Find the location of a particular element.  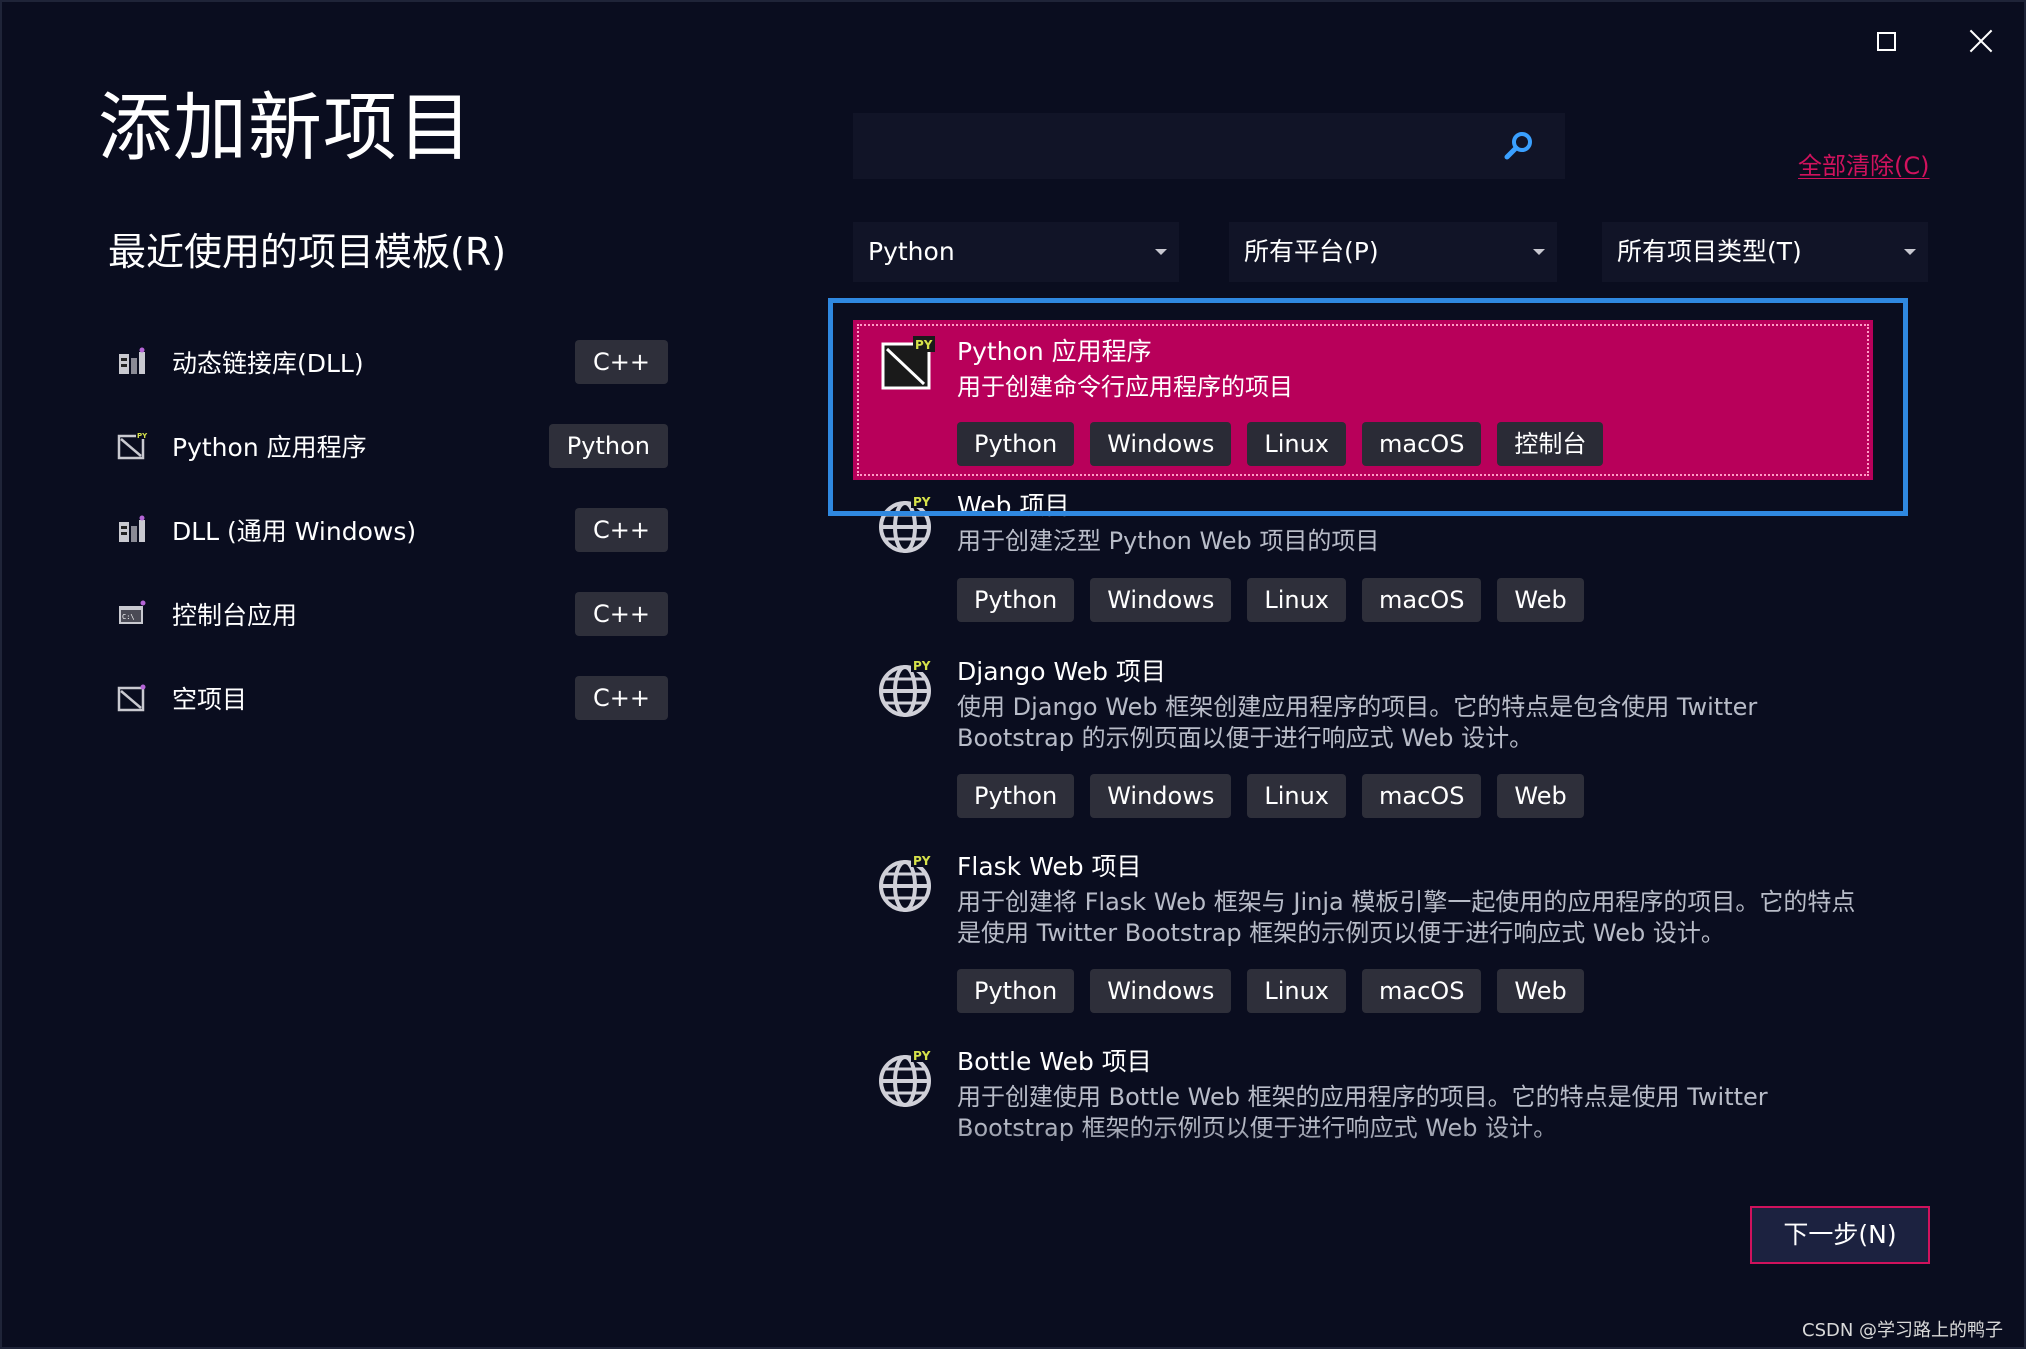

template-title: Django Web 项目 is located at coordinates (1061, 671).